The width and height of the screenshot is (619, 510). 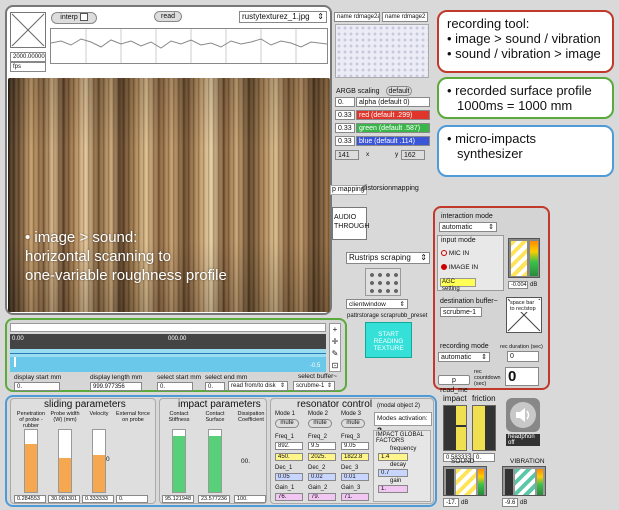 I want to click on read-mode-select: read from/to disk ⇕, so click(x=258, y=386).